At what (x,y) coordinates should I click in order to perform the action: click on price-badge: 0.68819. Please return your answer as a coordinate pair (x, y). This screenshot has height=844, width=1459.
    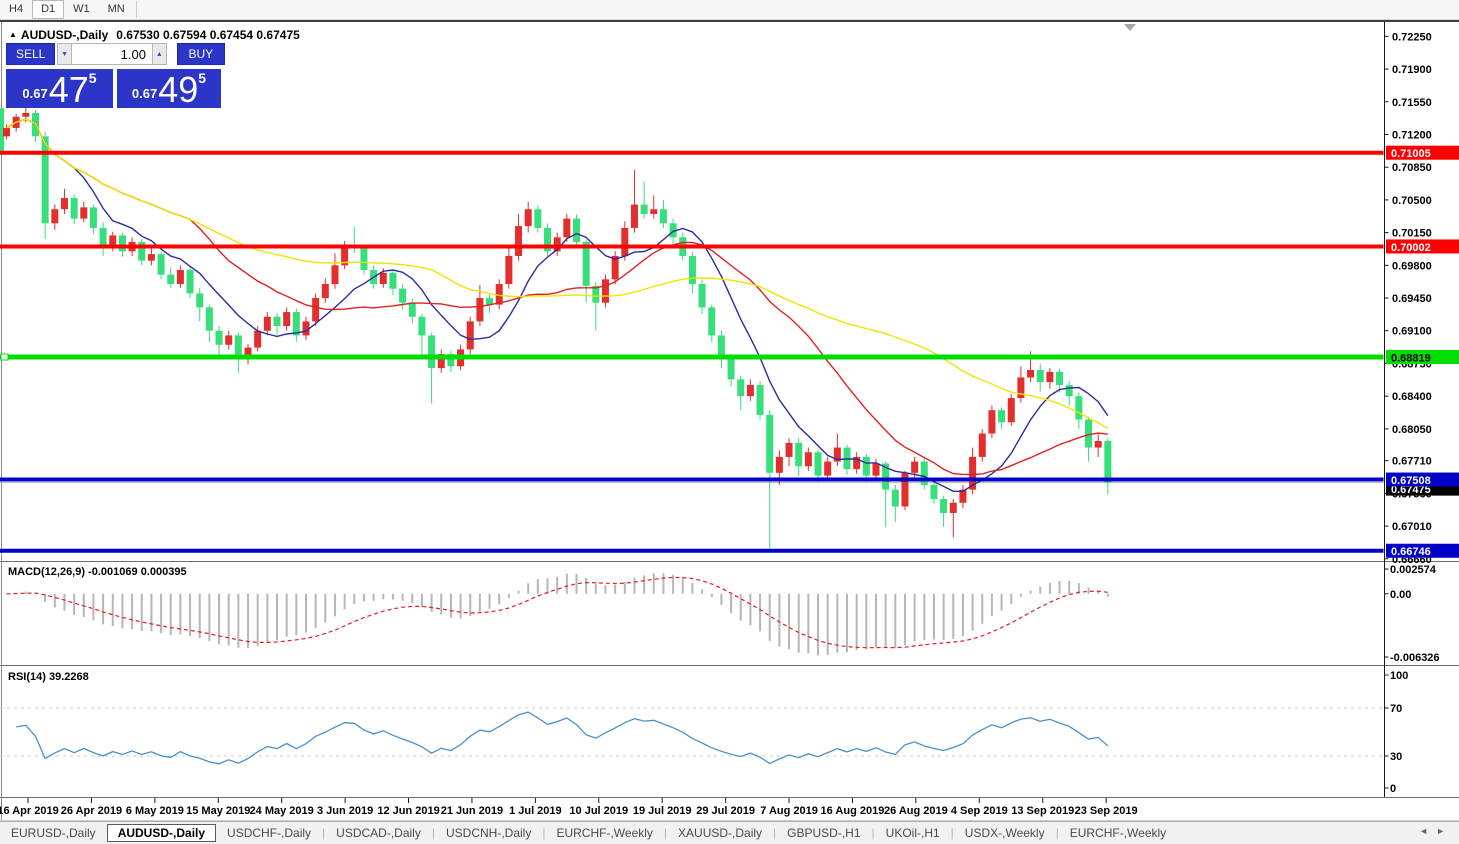
    Looking at the image, I should click on (1422, 357).